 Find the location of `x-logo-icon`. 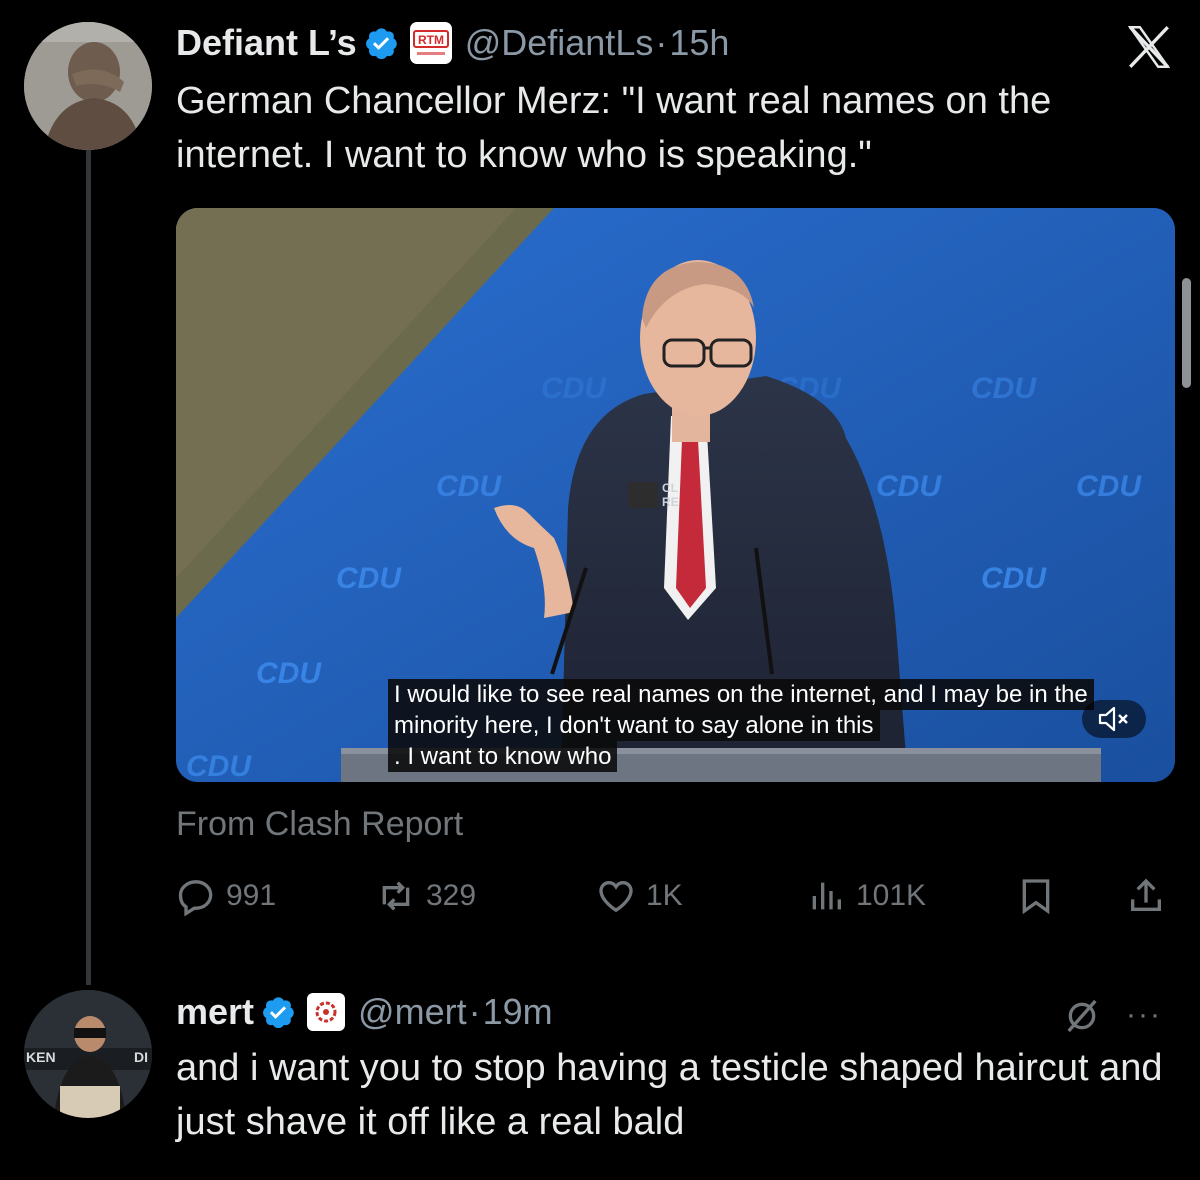

x-logo-icon is located at coordinates (1149, 47).